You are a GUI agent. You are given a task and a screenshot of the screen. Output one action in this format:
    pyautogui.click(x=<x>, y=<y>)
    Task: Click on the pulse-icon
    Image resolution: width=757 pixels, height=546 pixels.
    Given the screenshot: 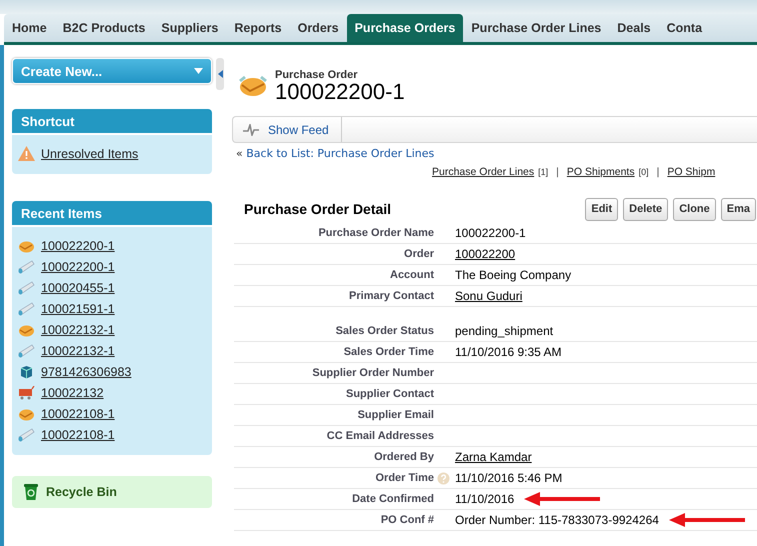 What is the action you would take?
    pyautogui.click(x=251, y=130)
    